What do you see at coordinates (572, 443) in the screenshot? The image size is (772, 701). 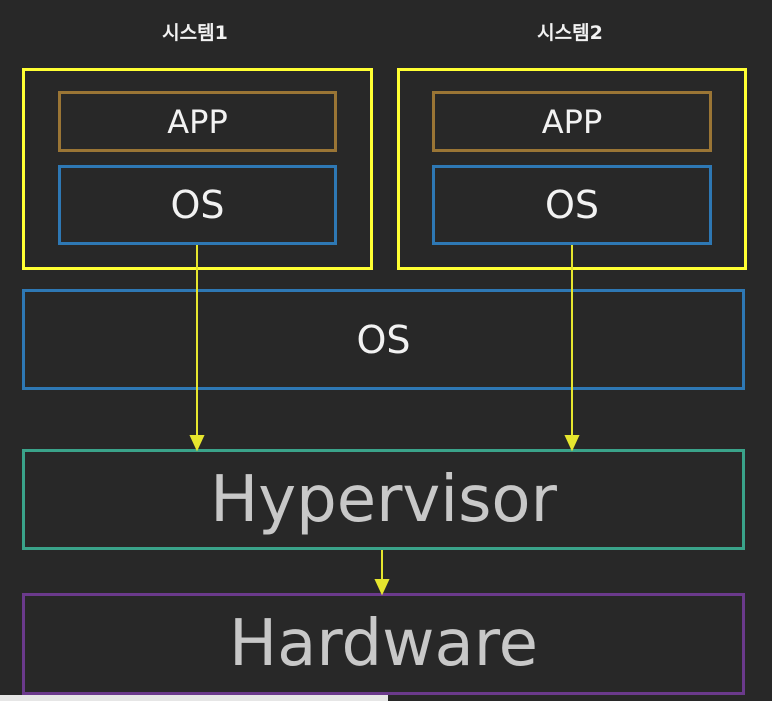 I see `system2-to-hypervisor-arrow-head` at bounding box center [572, 443].